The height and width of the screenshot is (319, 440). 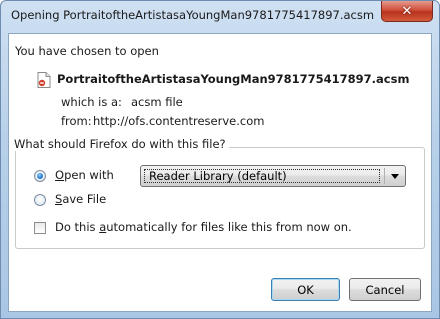 What do you see at coordinates (87, 51) in the screenshot?
I see `intro-text: You have chosen to open` at bounding box center [87, 51].